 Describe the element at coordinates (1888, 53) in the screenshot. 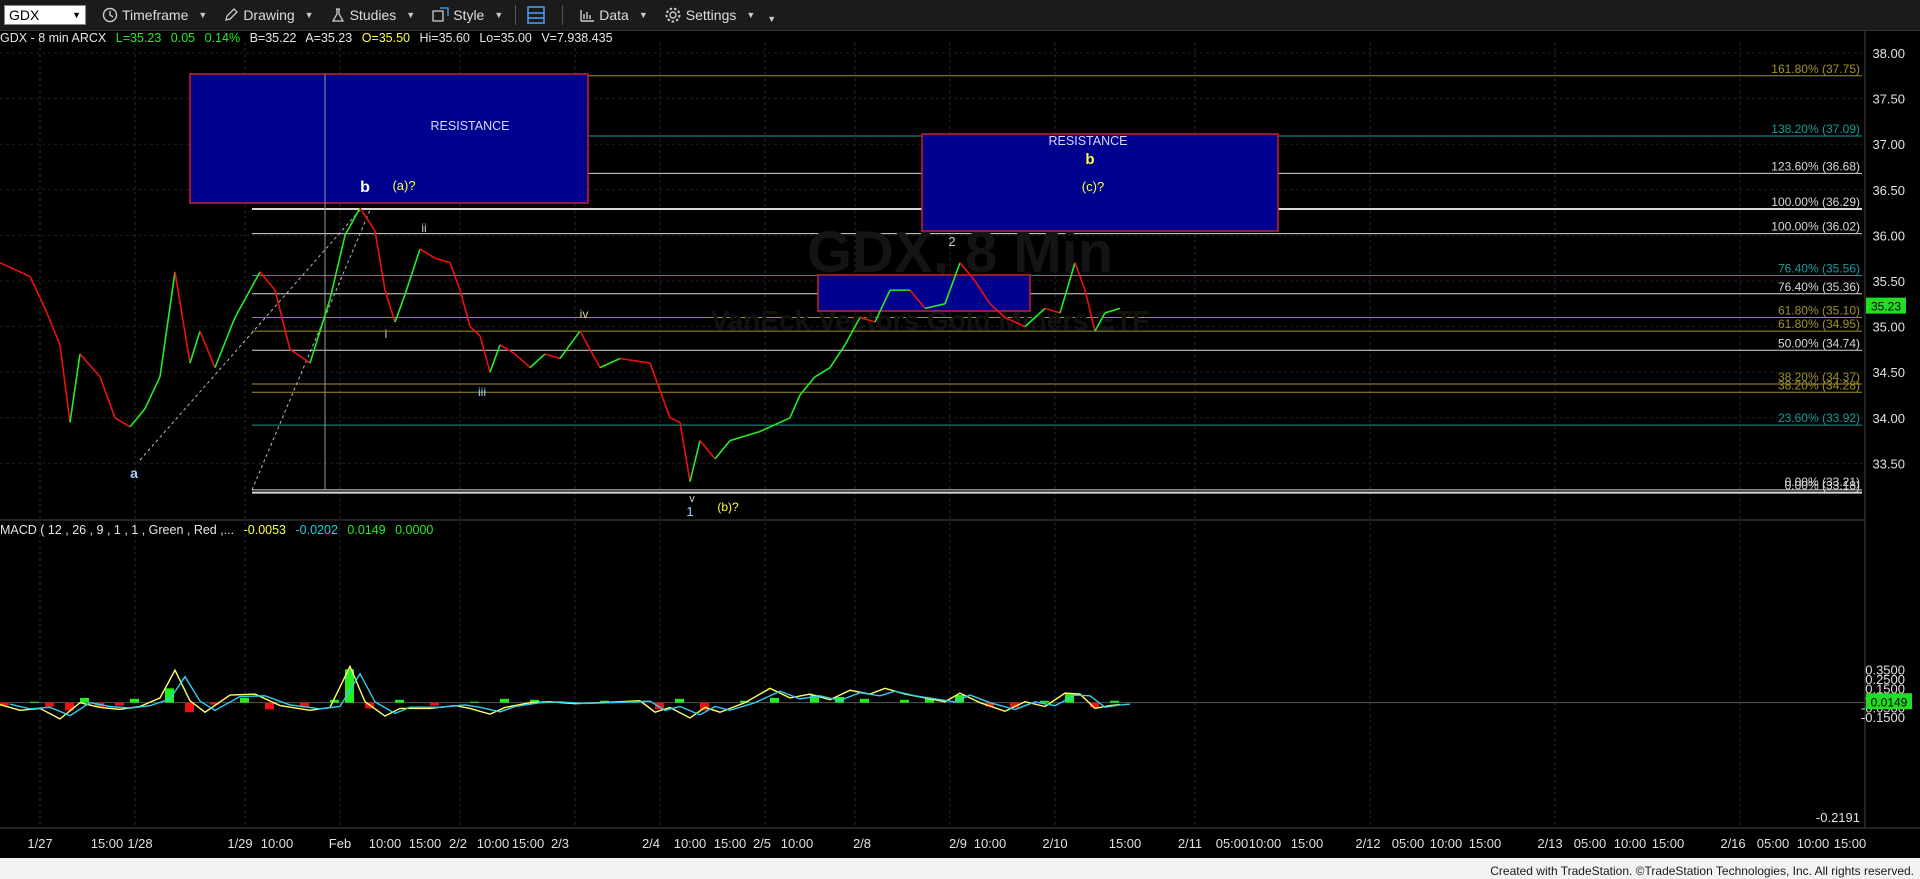

I see `price-tick-label: 38.00` at that location.